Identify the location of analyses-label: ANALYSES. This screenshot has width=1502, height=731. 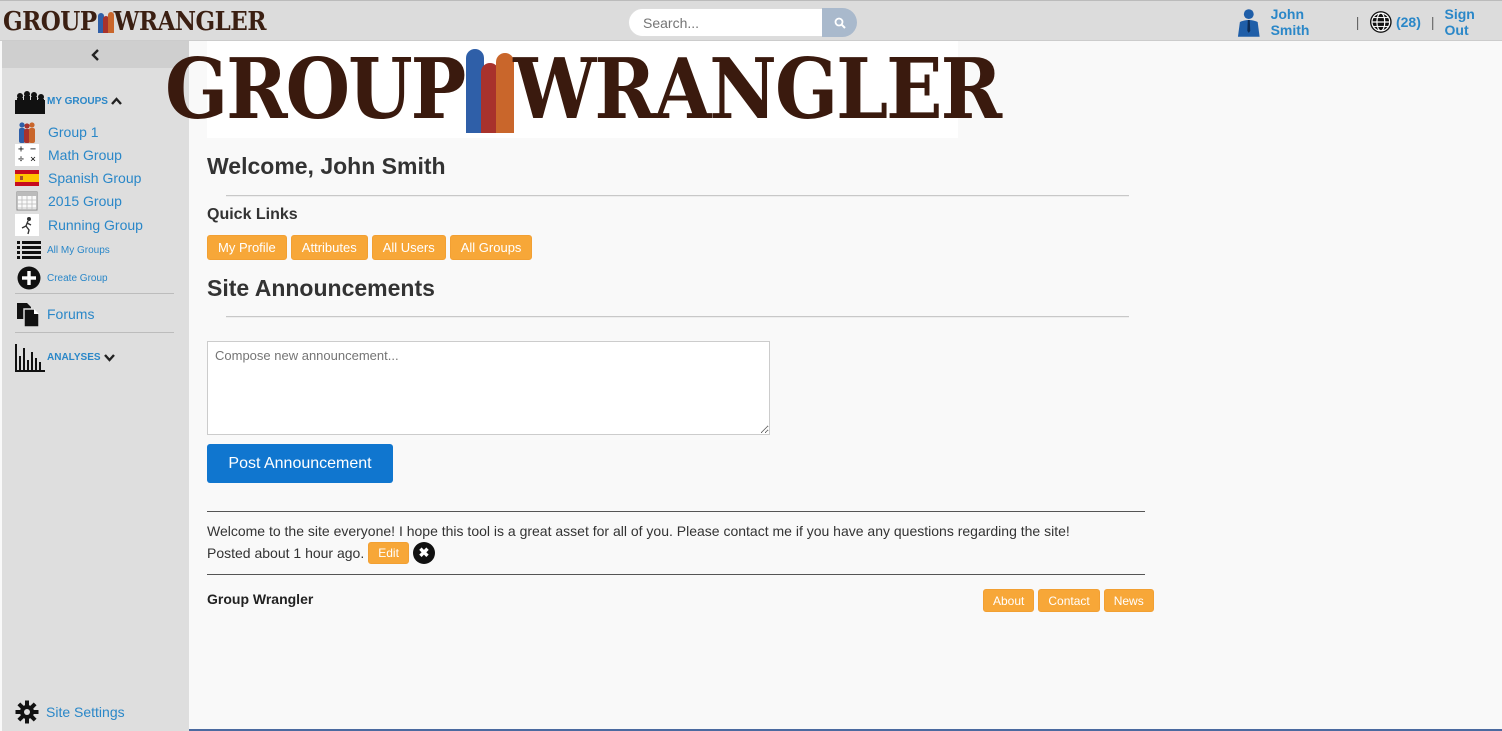
(74, 357).